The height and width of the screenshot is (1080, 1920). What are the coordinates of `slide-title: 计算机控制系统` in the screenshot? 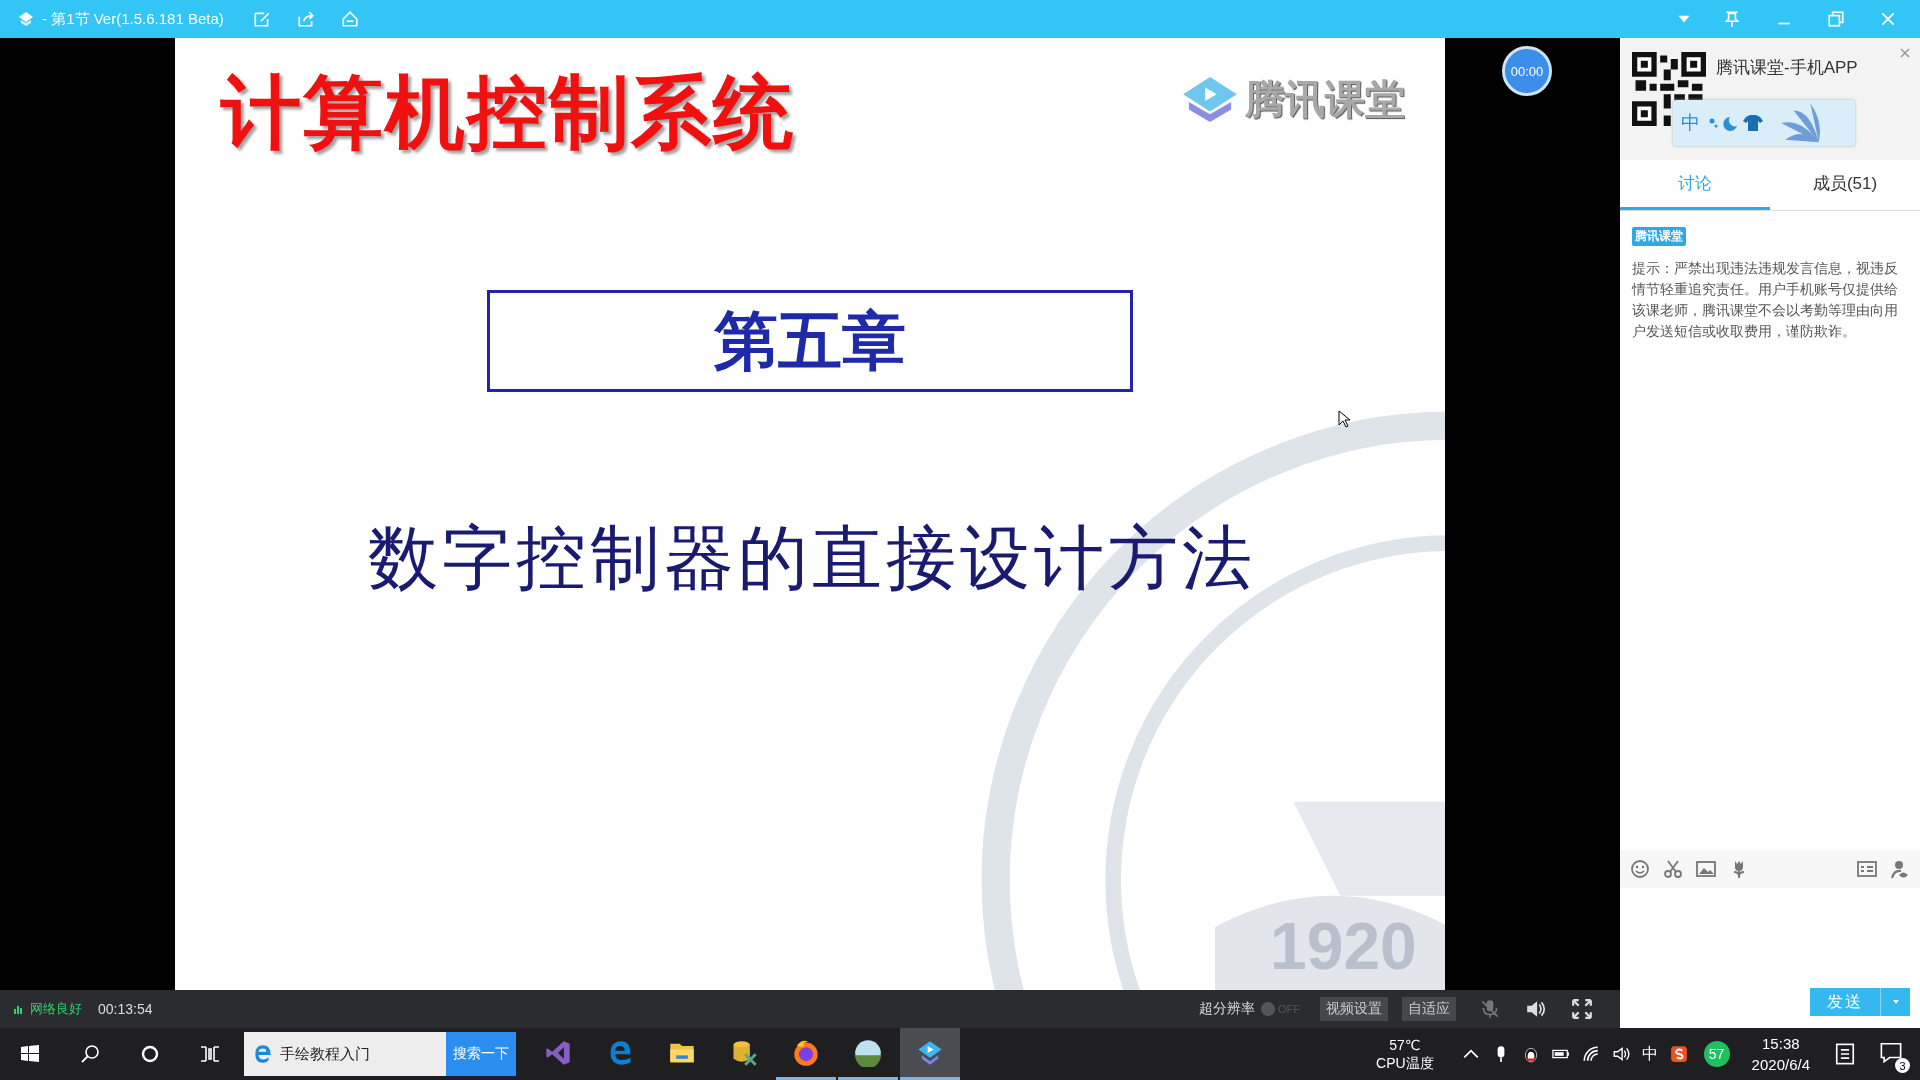 It's located at (508, 113).